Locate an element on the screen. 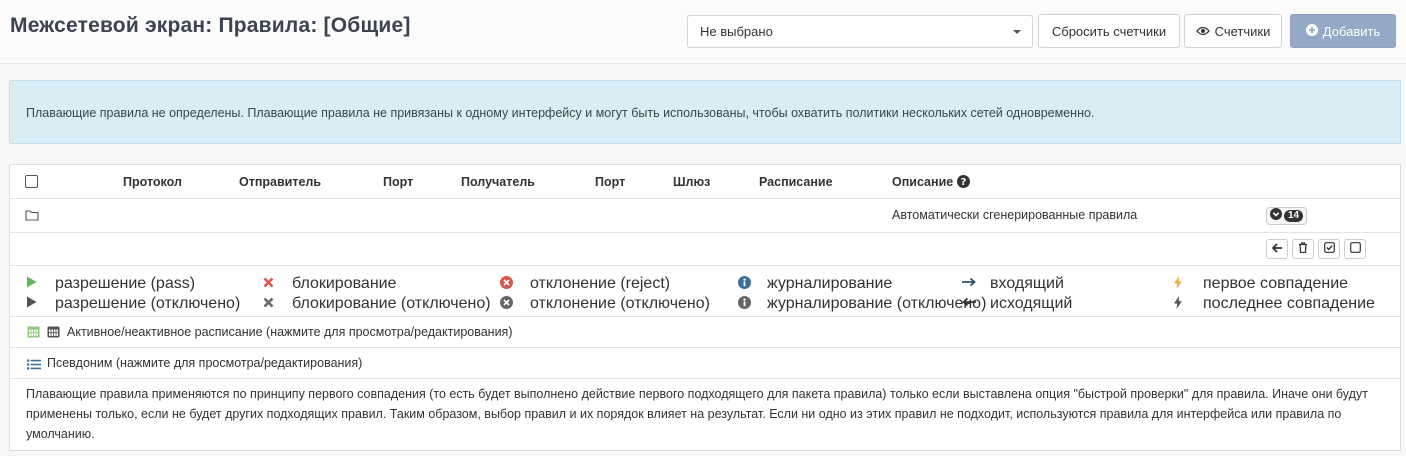 The height and width of the screenshot is (456, 1406). interface-select: Не выбрано is located at coordinates (860, 31).